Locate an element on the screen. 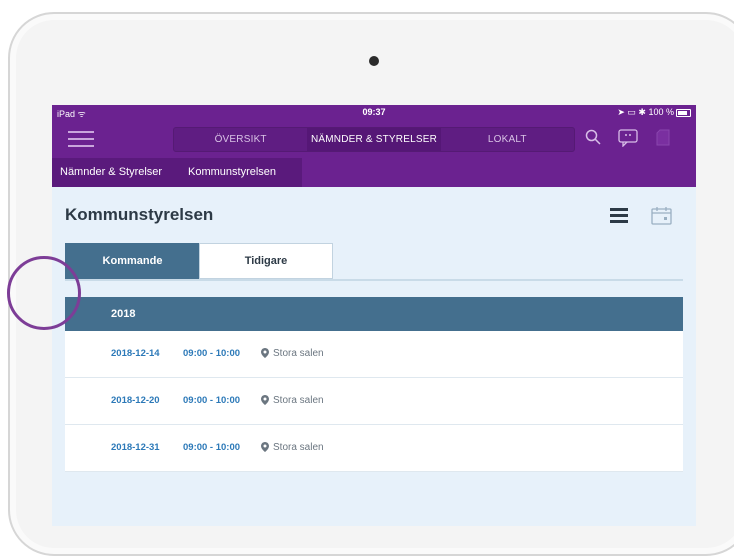  calendar-icon is located at coordinates (661, 215).